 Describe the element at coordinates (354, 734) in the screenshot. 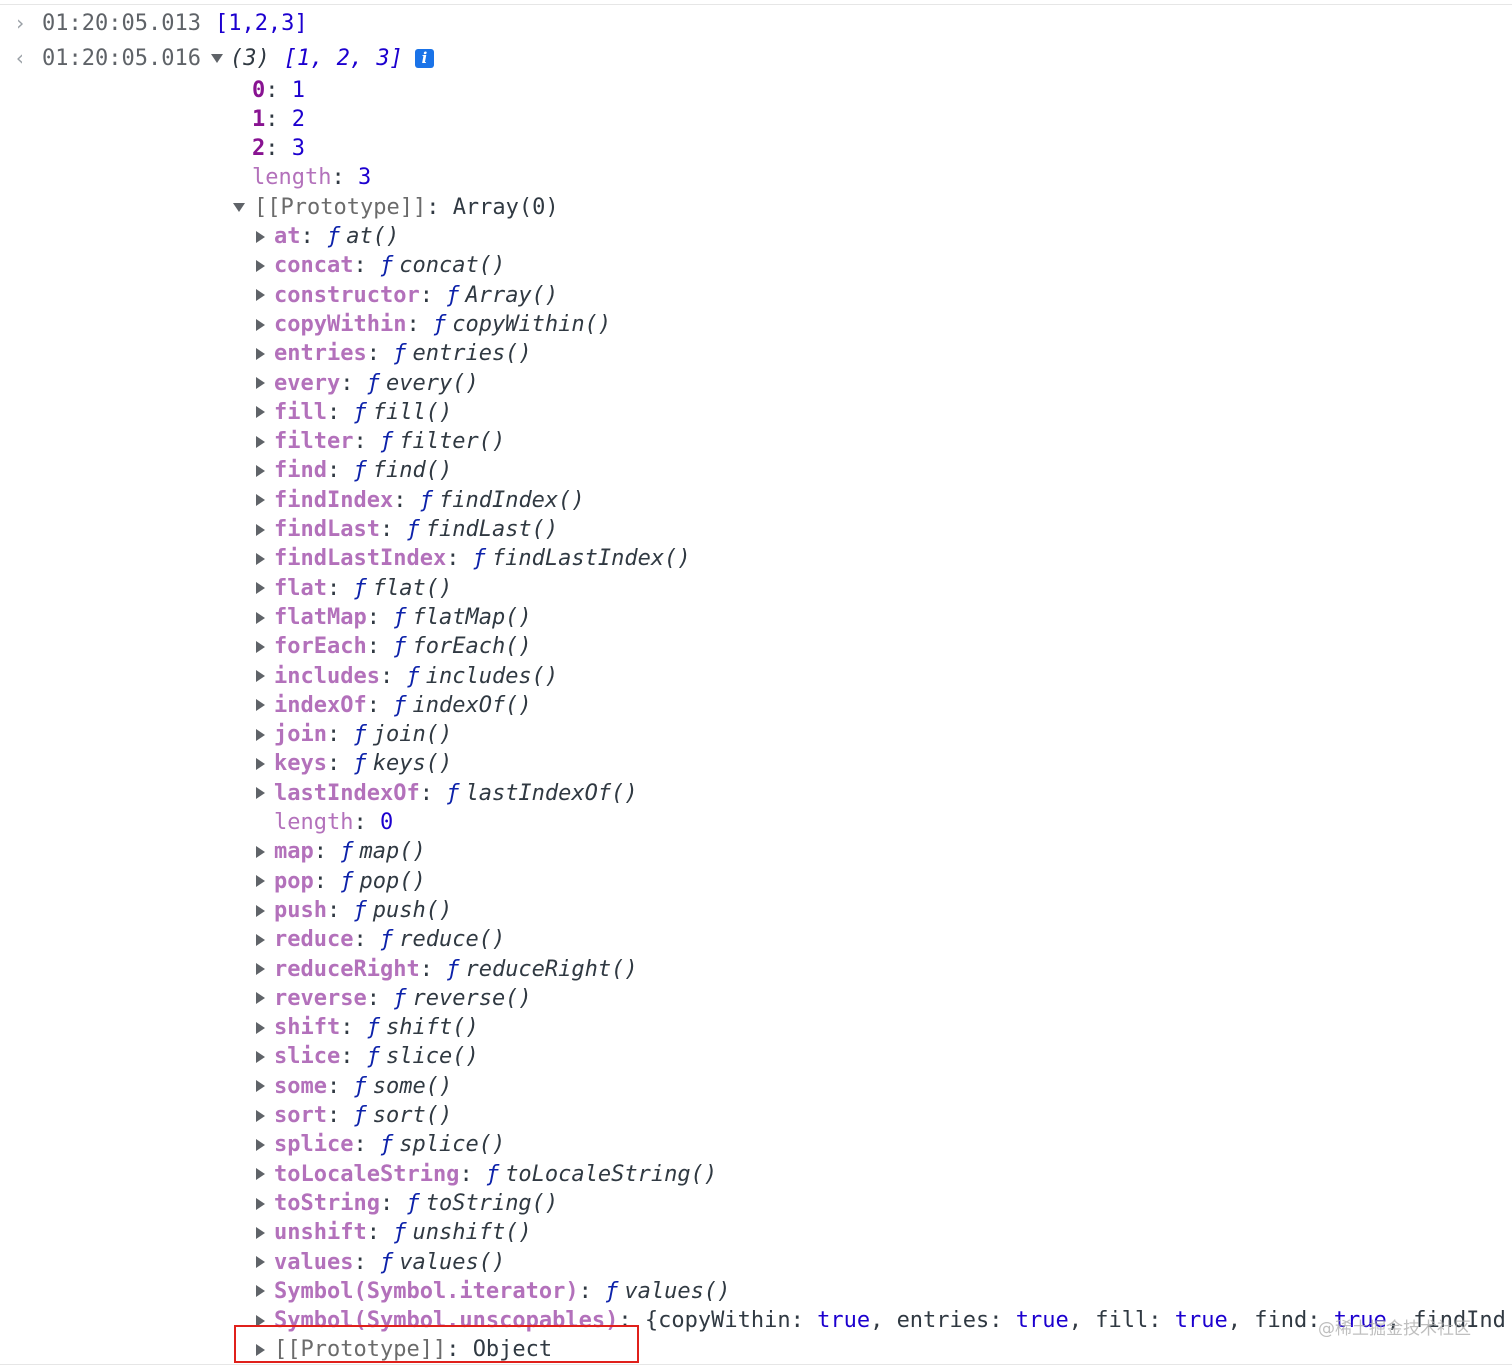

I see `prototype-member-row: join: ƒ join()` at that location.